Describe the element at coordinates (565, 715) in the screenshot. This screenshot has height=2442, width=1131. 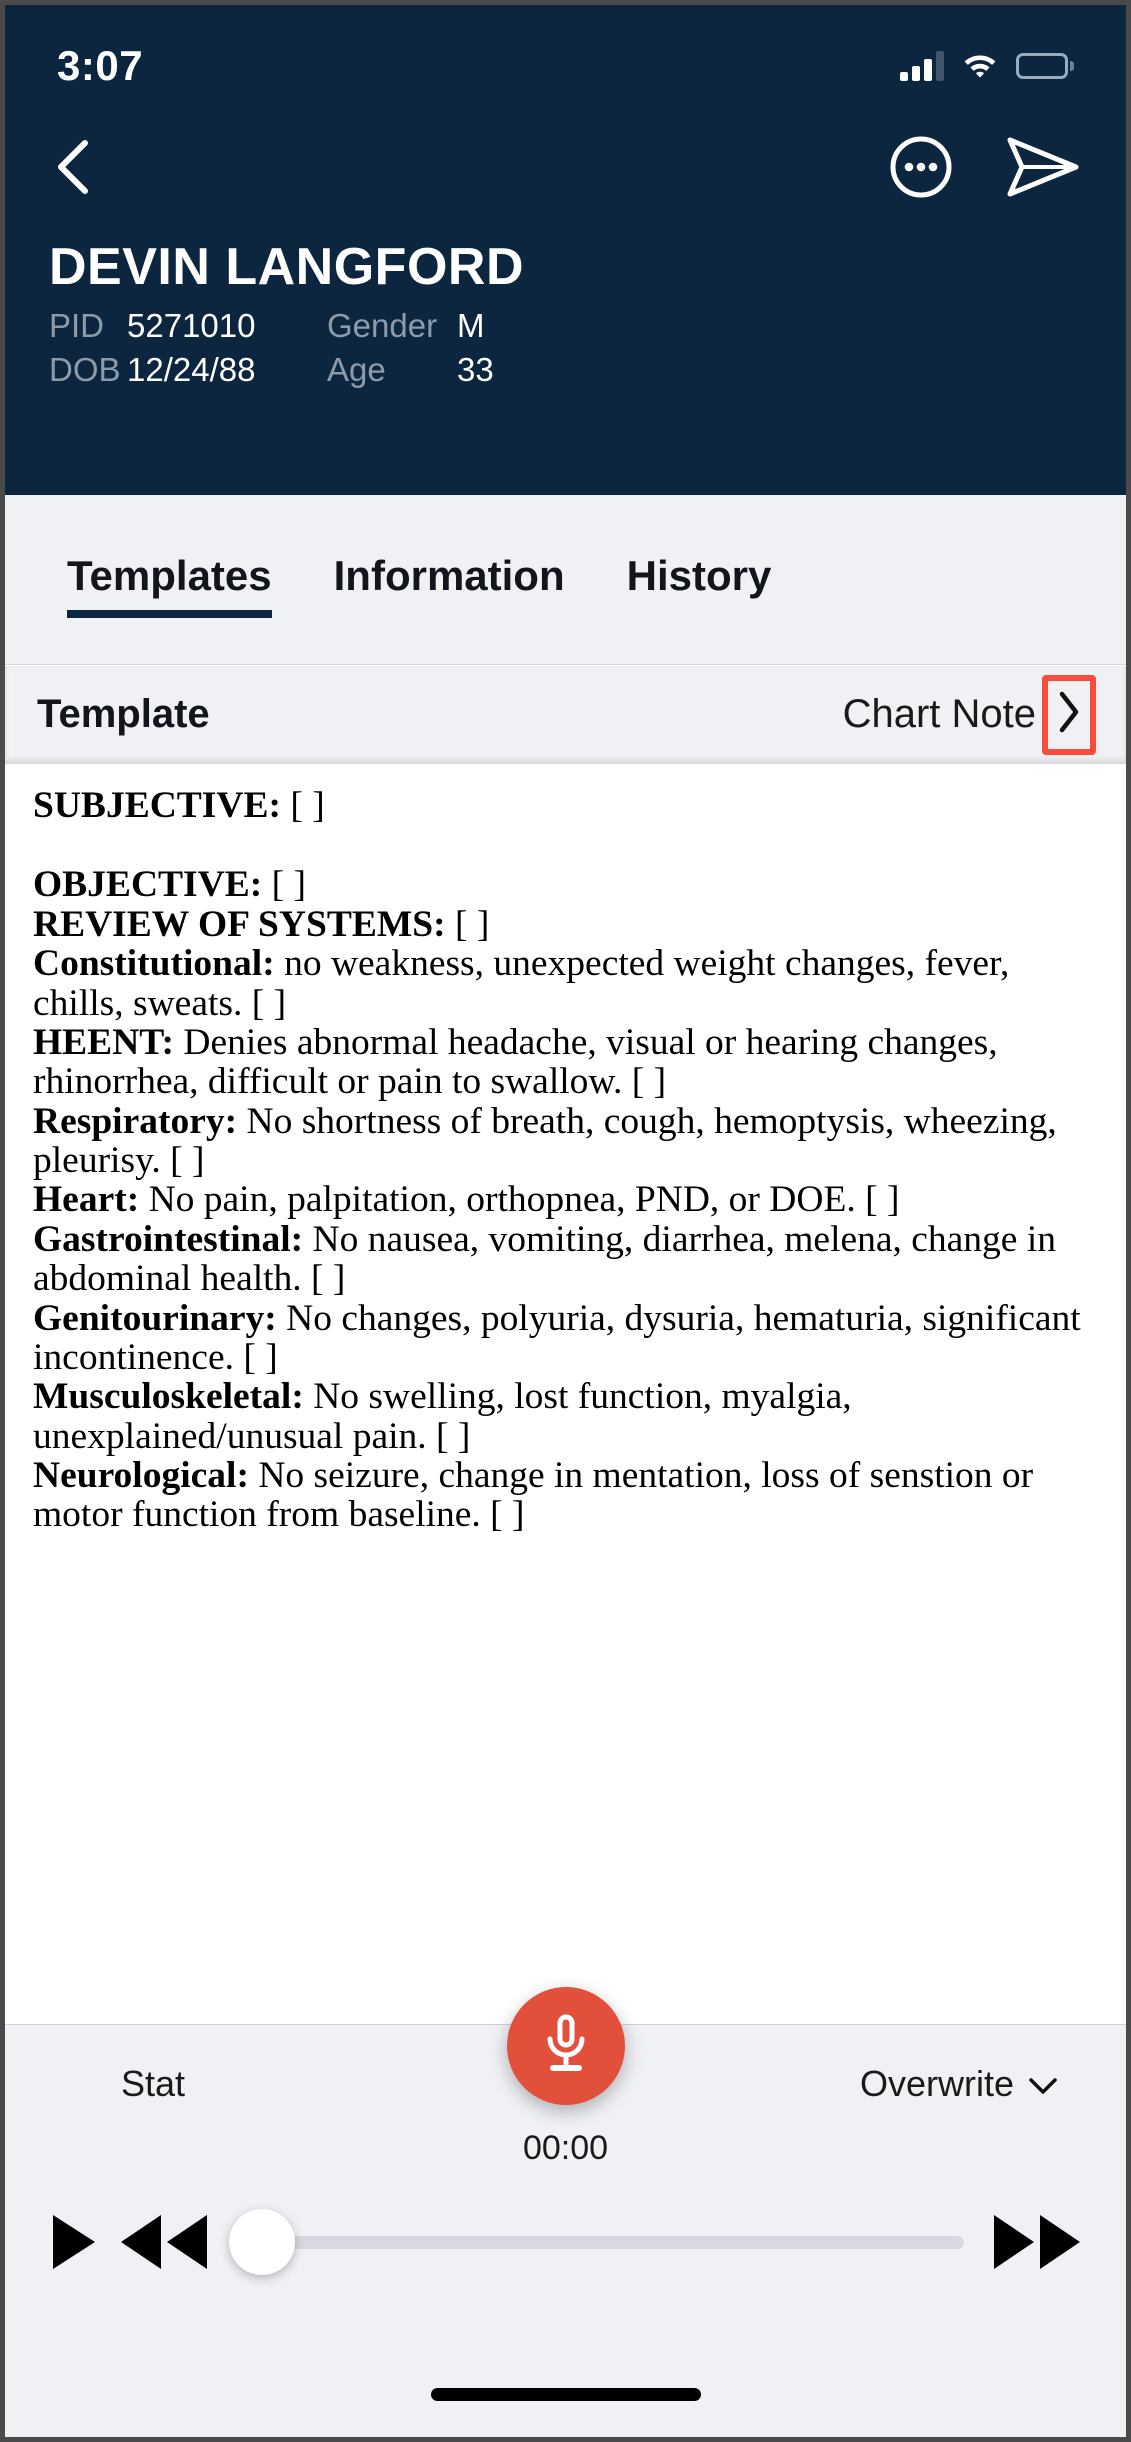
I see `template-selector-row: Template Chart Note` at that location.